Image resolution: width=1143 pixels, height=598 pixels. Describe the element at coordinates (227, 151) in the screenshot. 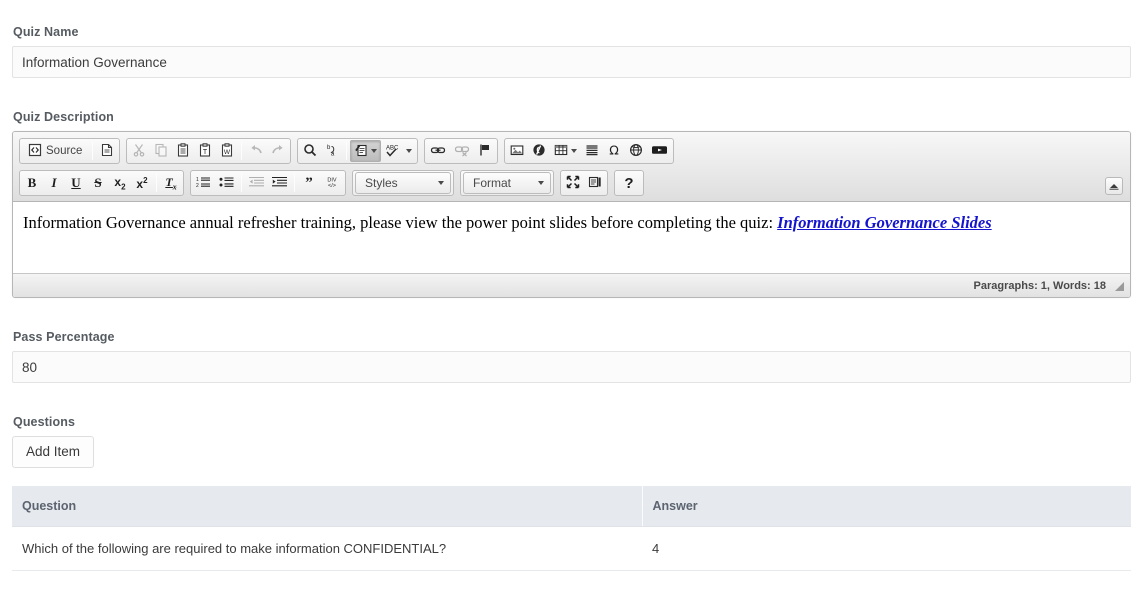

I see `paste-word-button: W` at that location.